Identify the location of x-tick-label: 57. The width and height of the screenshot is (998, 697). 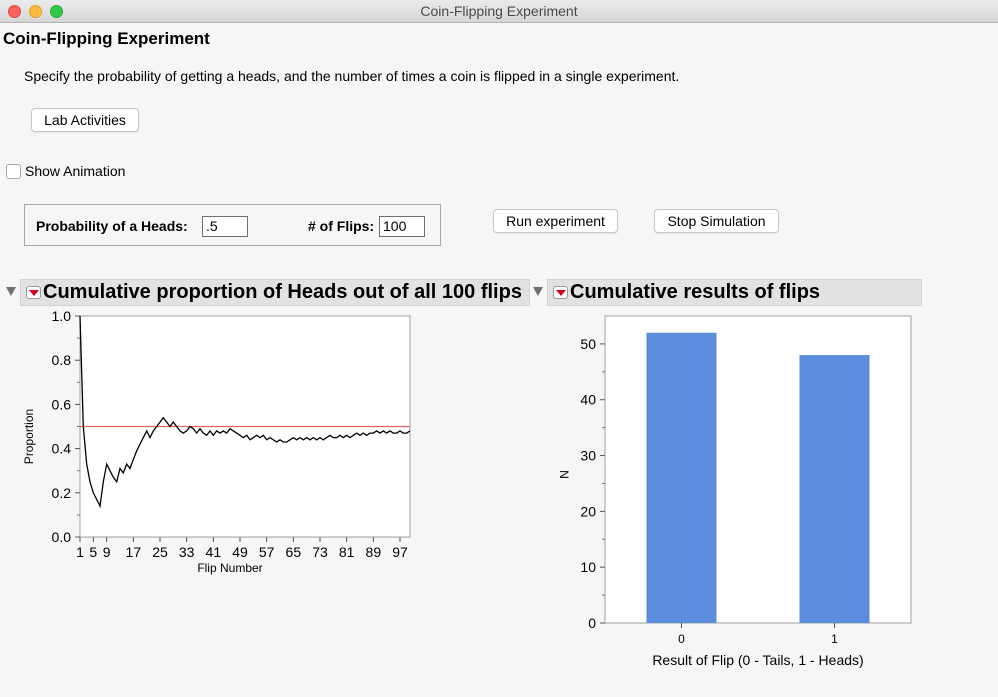
(267, 552).